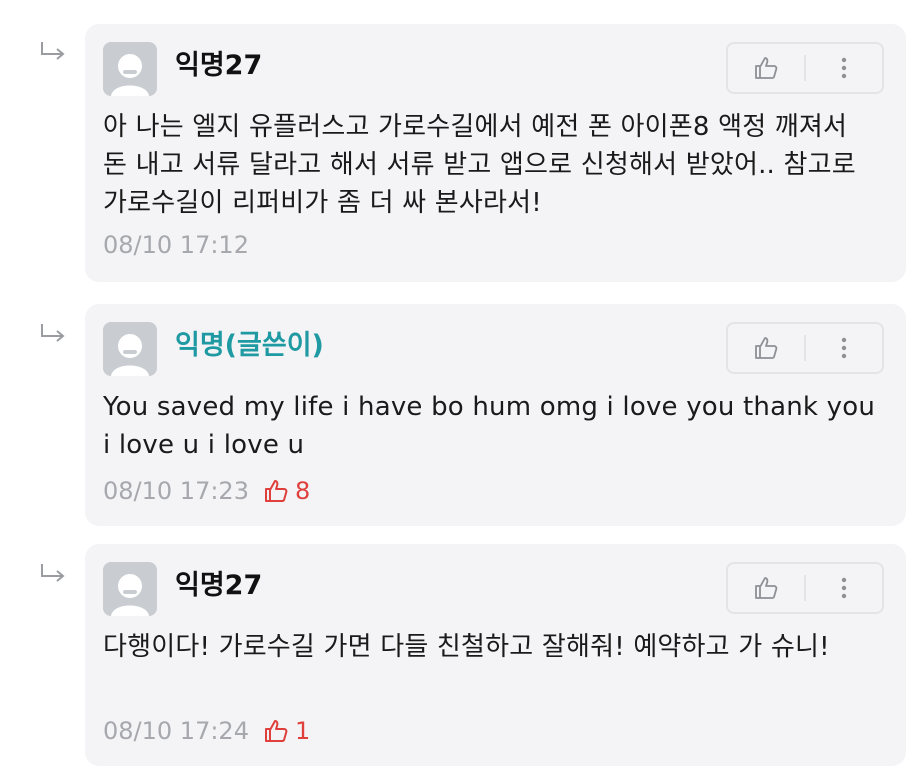 Image resolution: width=921 pixels, height=779 pixels. Describe the element at coordinates (302, 491) in the screenshot. I see `like-count-value: 8` at that location.